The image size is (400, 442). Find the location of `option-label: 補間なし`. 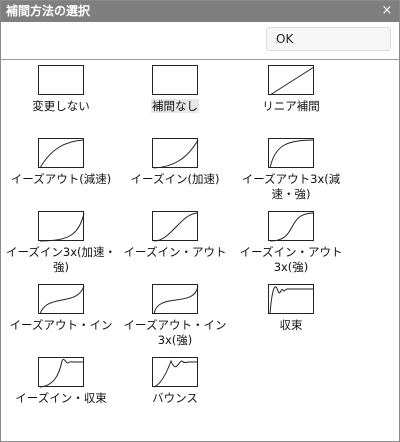

option-label: 補間なし is located at coordinates (175, 106).